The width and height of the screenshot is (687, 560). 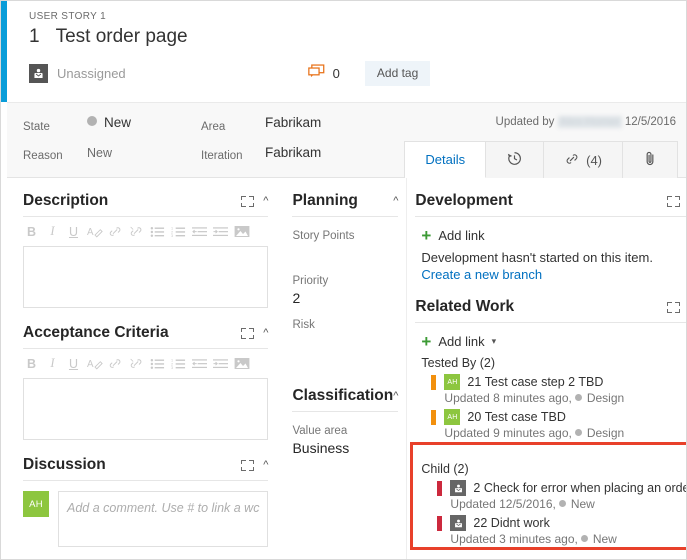 I want to click on plus-icon: +, so click(x=426, y=341).